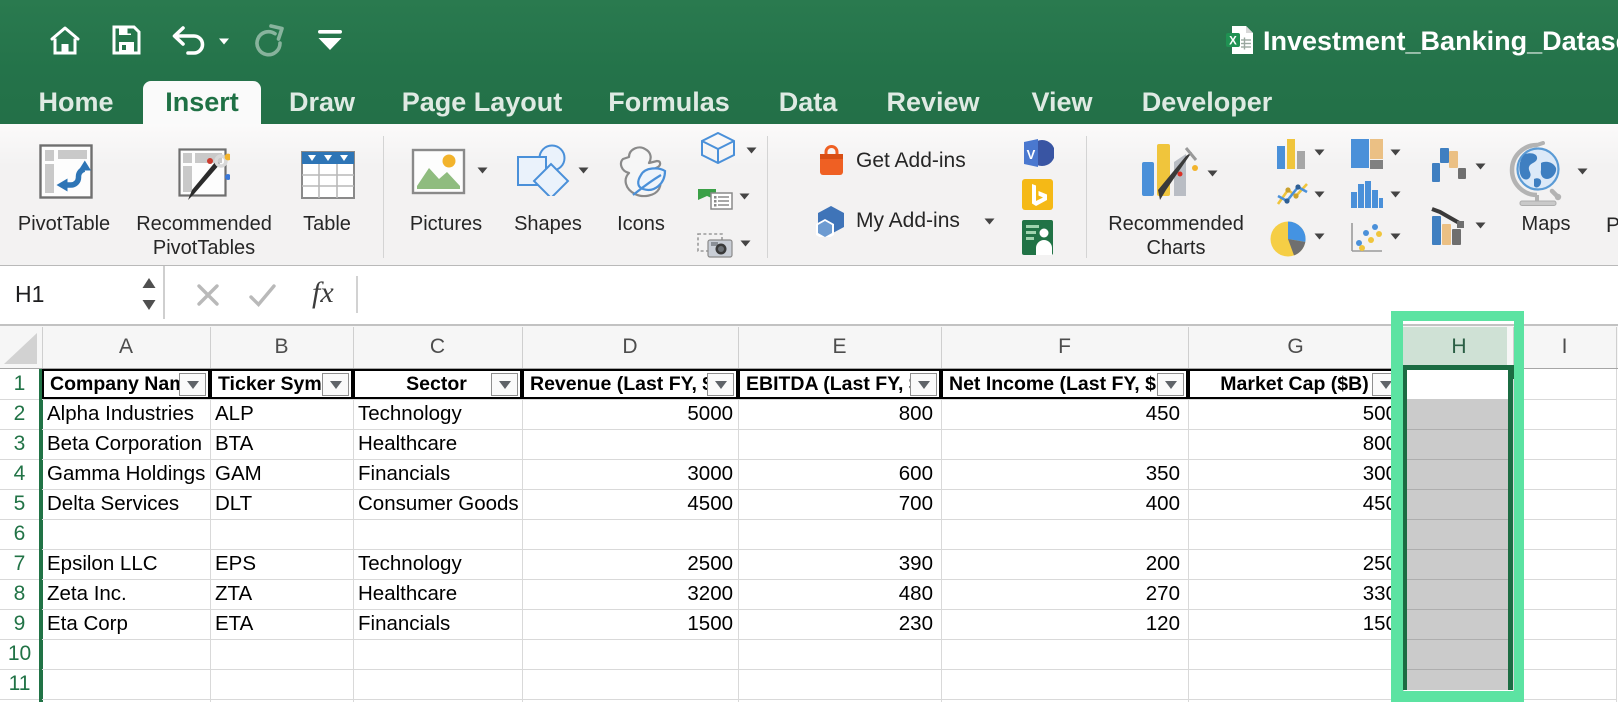 The height and width of the screenshot is (702, 1618). I want to click on svg-text: X, so click(1233, 42).